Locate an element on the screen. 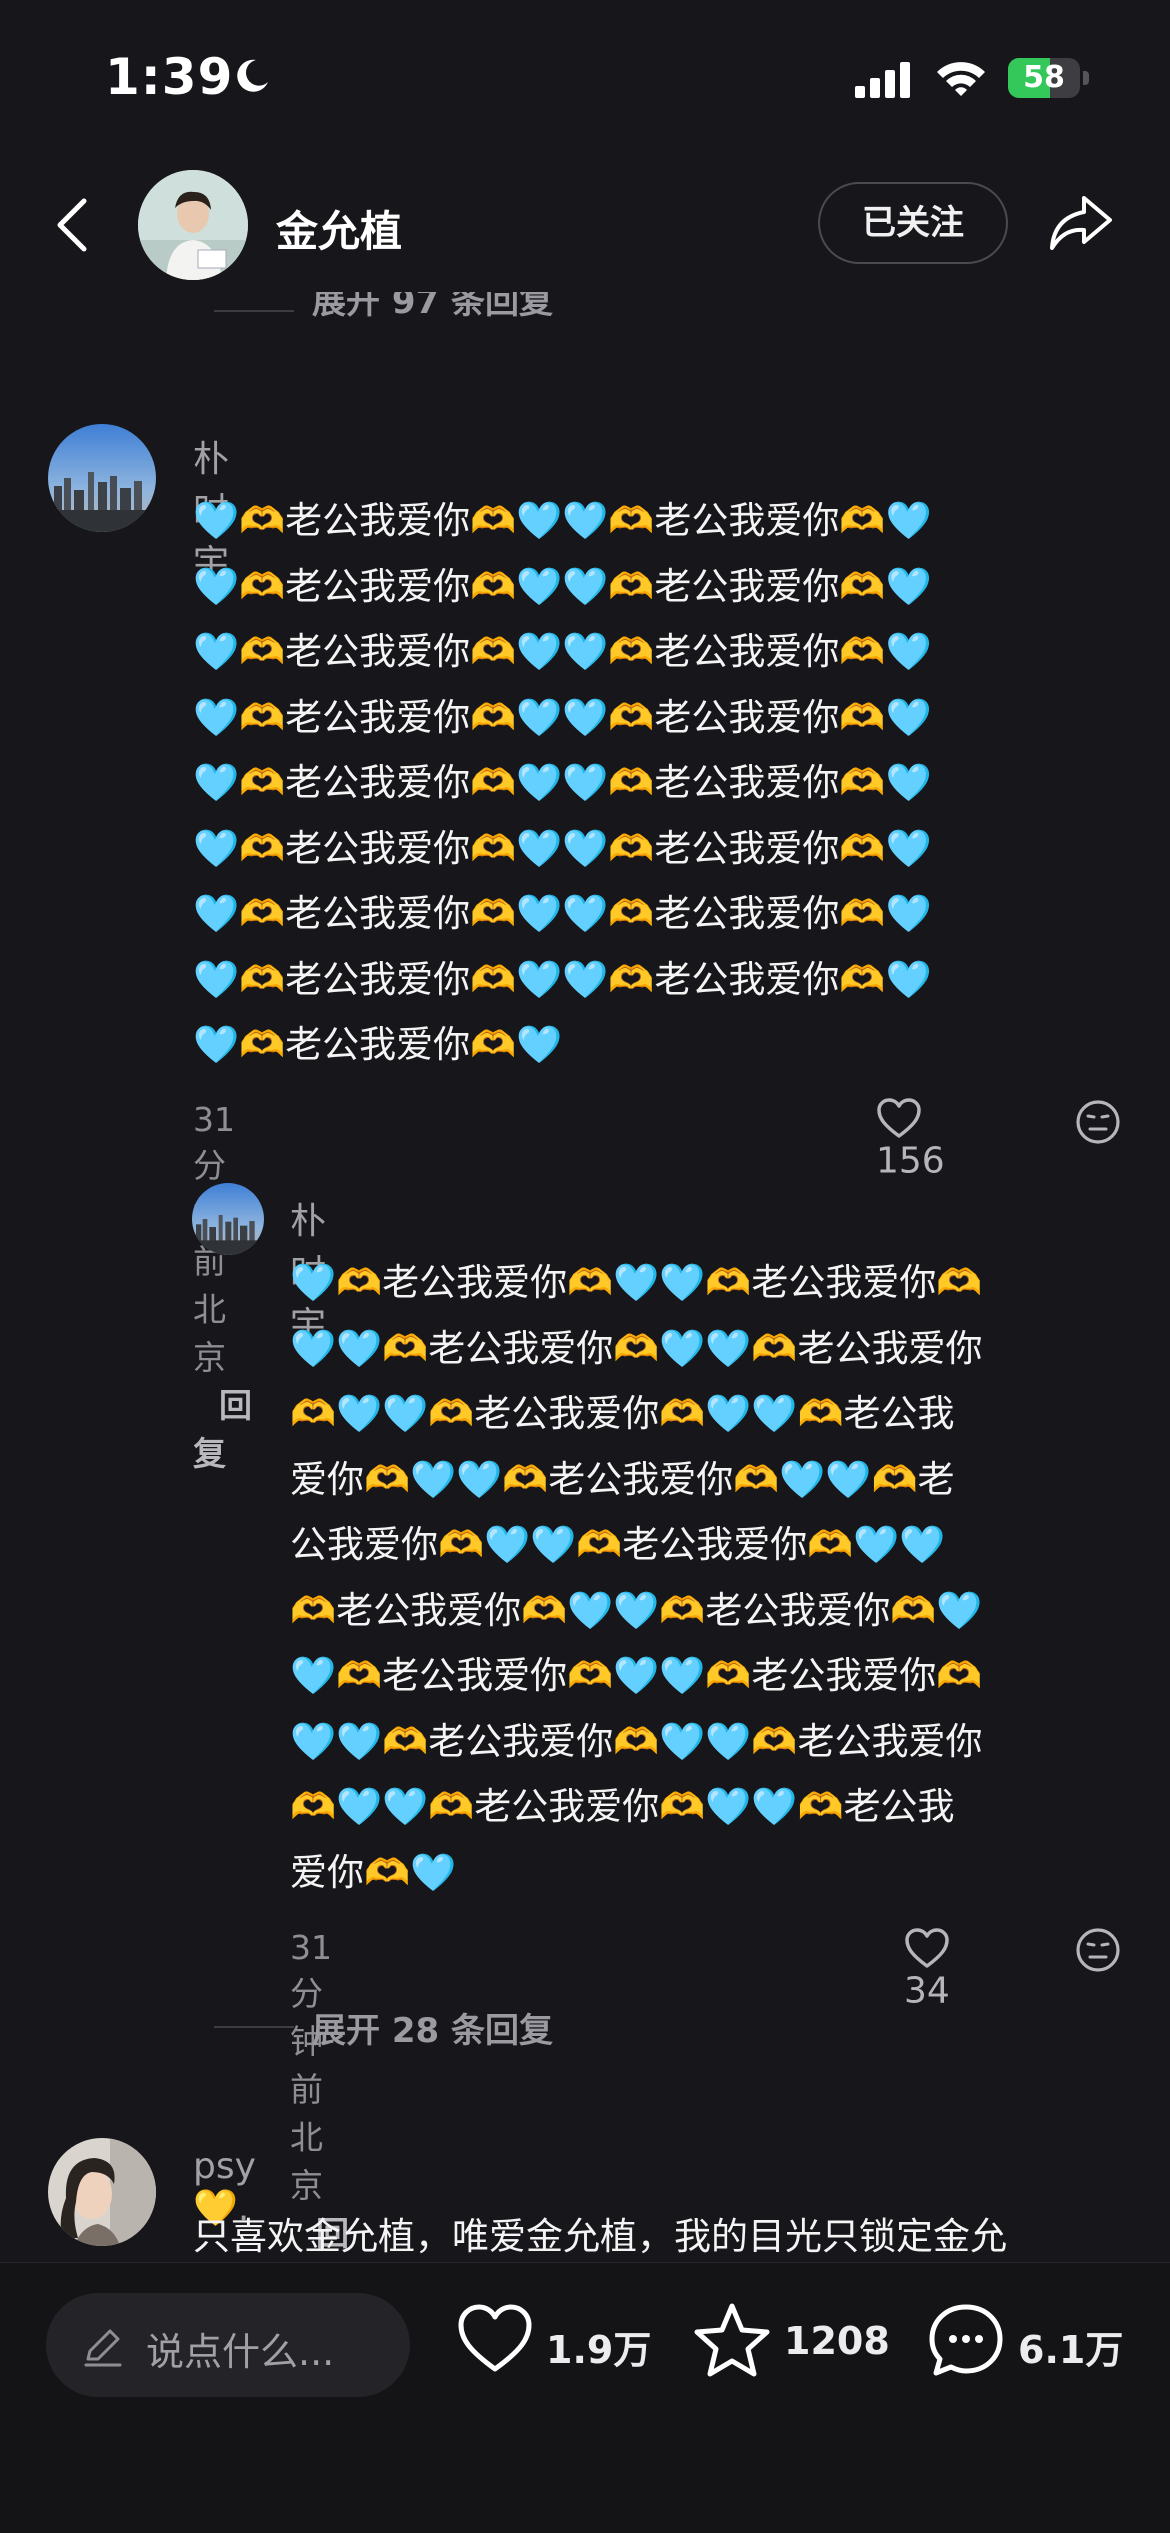  like-button: 34 is located at coordinates (932, 1969).